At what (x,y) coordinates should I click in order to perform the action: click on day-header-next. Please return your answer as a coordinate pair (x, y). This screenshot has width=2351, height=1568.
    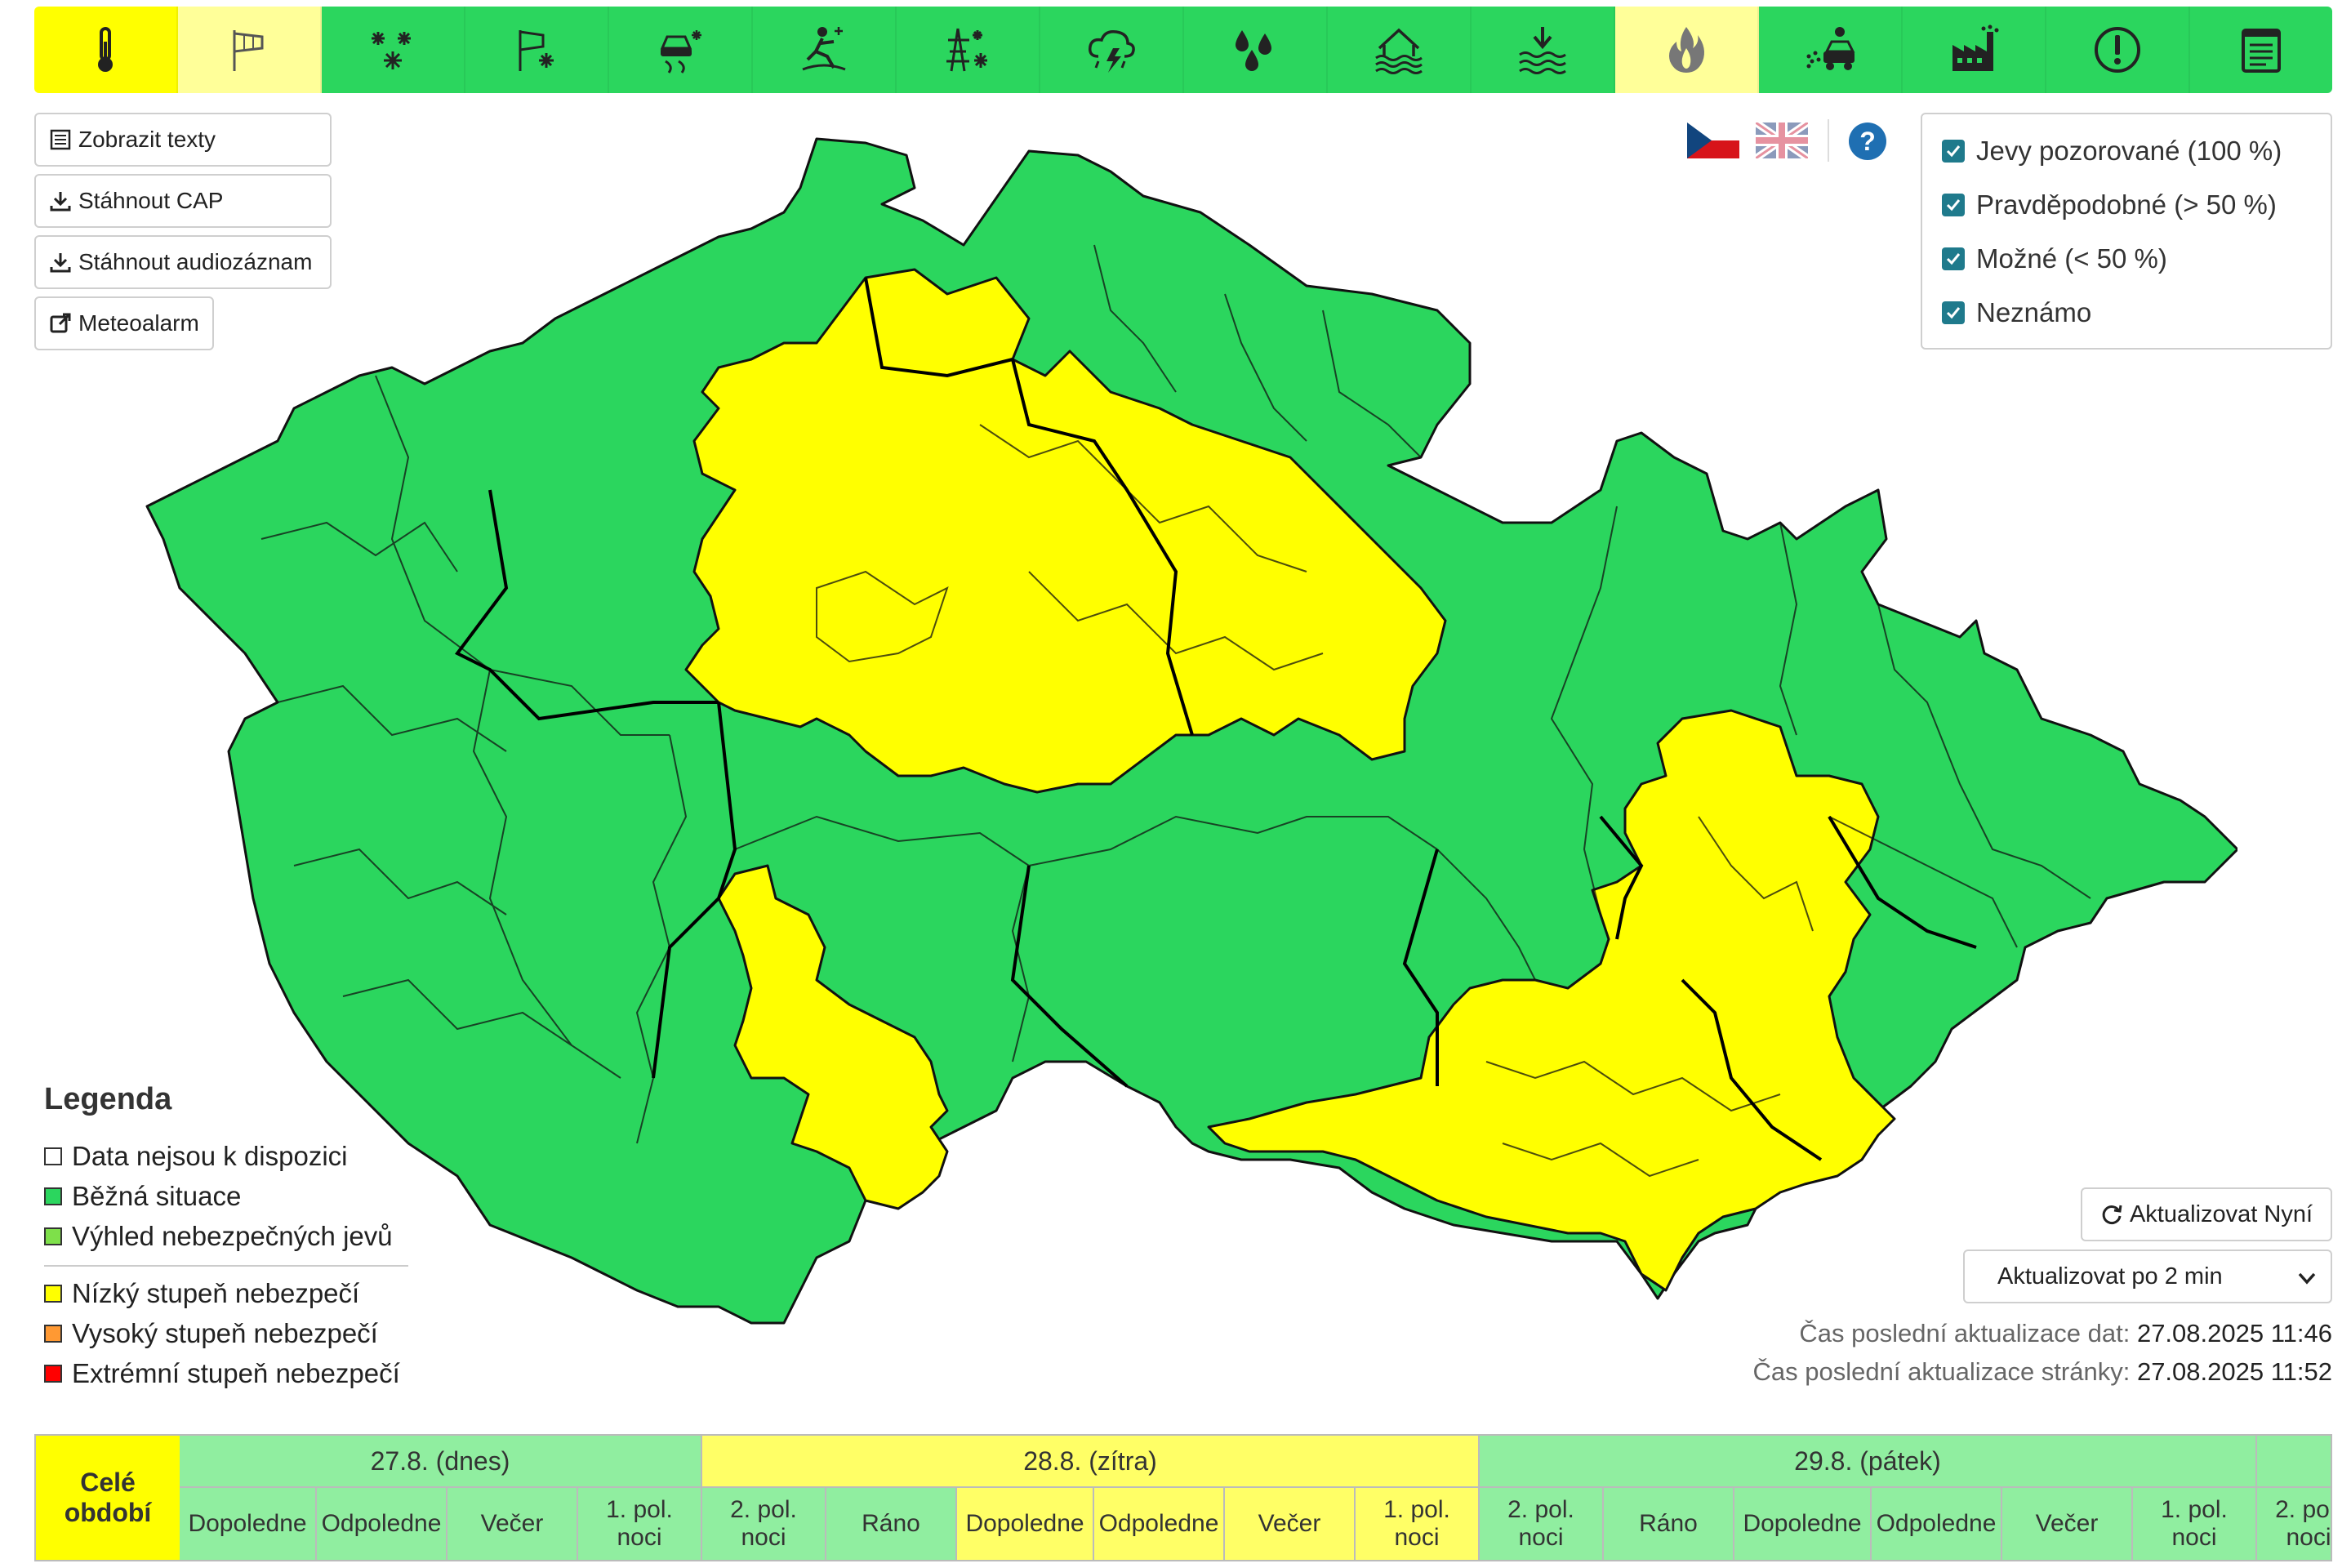
    Looking at the image, I should click on (2294, 1462).